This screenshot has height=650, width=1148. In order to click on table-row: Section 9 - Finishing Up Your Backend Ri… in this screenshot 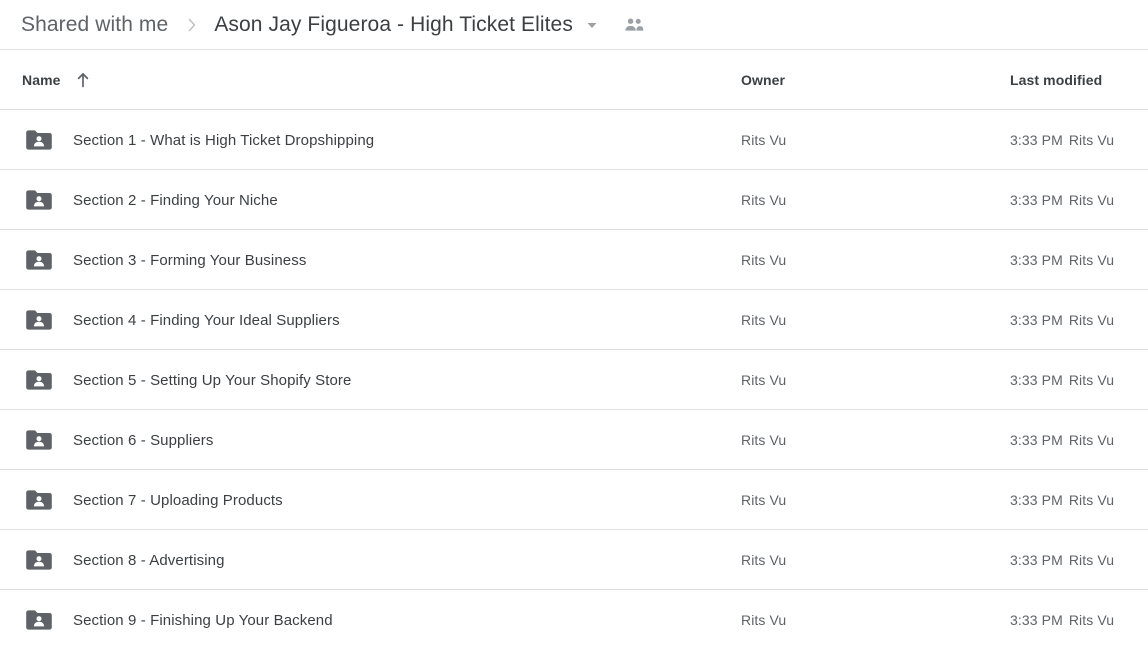, I will do `click(574, 620)`.